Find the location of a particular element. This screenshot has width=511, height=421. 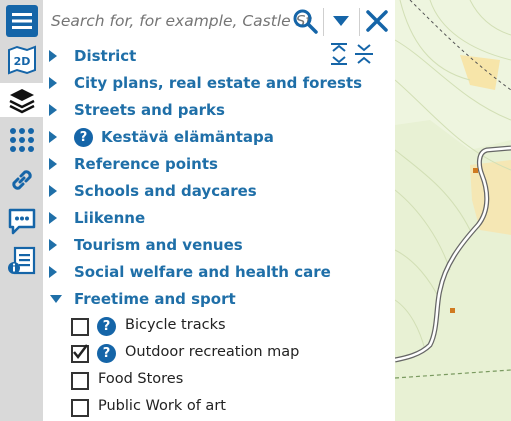

layer-group-reference-points: Reference points is located at coordinates (219, 164).